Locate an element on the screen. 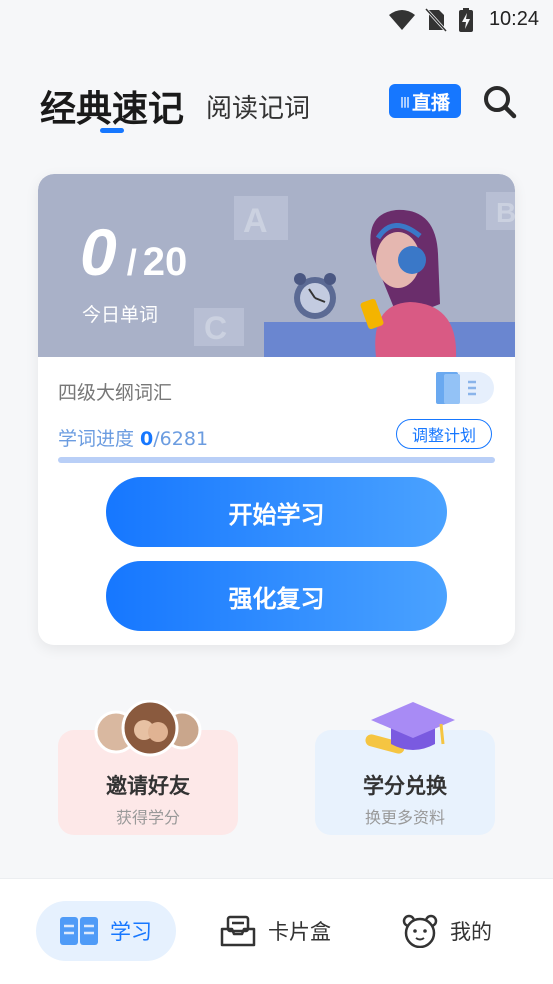 The width and height of the screenshot is (553, 984). svg-text: B is located at coordinates (505, 212).